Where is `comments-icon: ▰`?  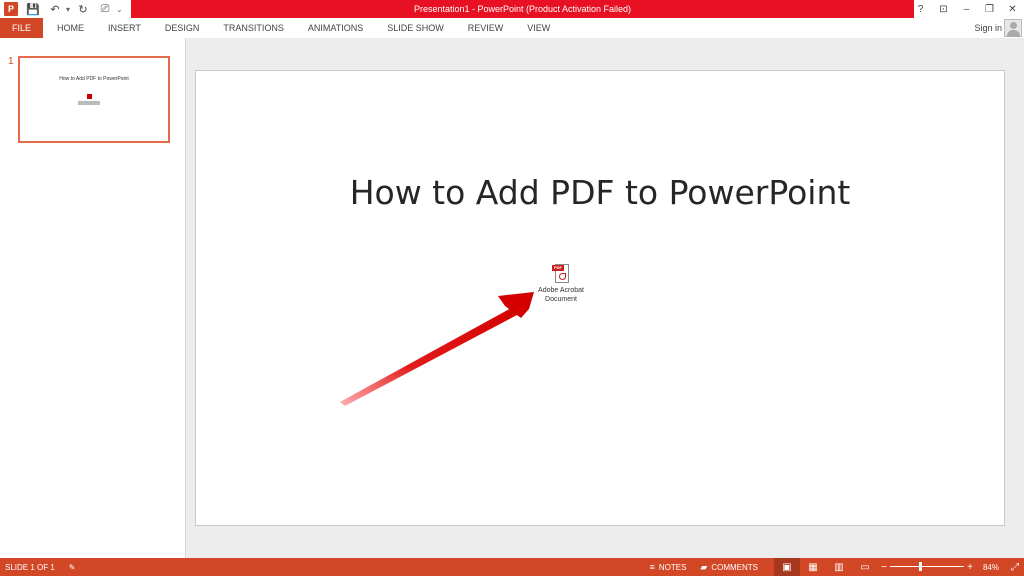
comments-icon: ▰ is located at coordinates (704, 566).